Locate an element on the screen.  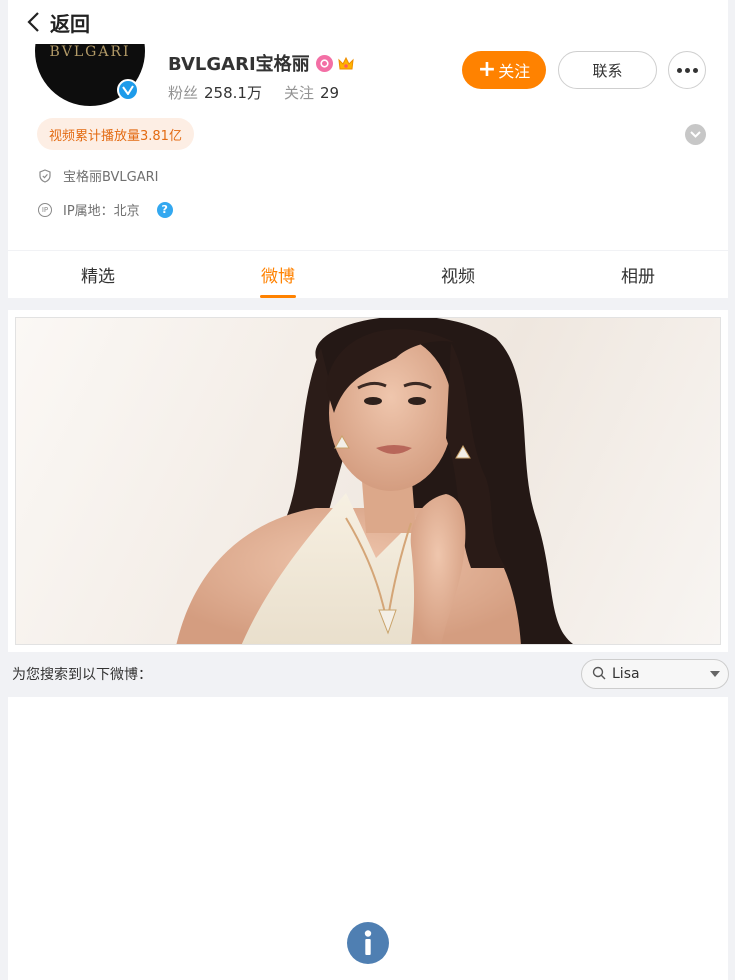
play-count-pill: 视频累计播放量3.81亿 is located at coordinates (115, 134).